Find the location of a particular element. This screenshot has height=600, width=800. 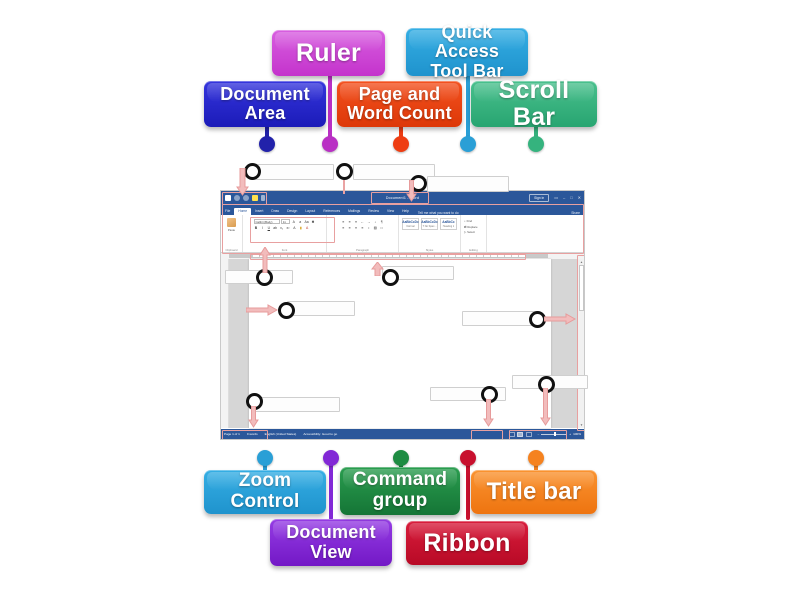

show-formatting-marks-icon: ¶ is located at coordinates (381, 221).